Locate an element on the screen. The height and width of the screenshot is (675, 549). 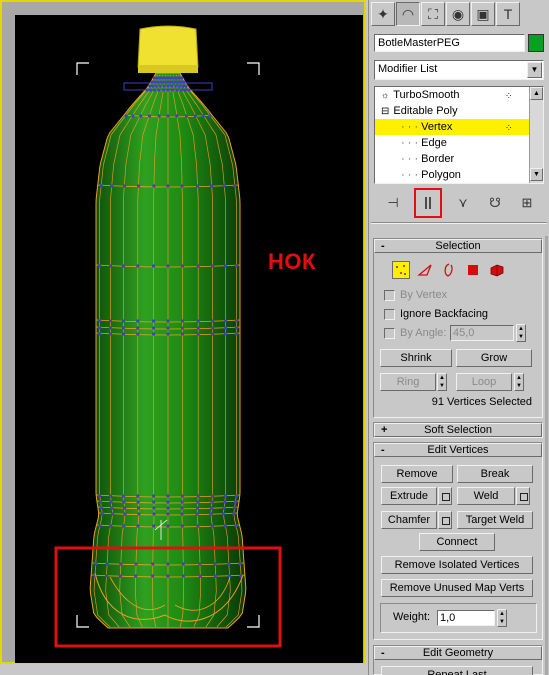
remove-modifier-icon: ☋ is located at coordinates (495, 203).